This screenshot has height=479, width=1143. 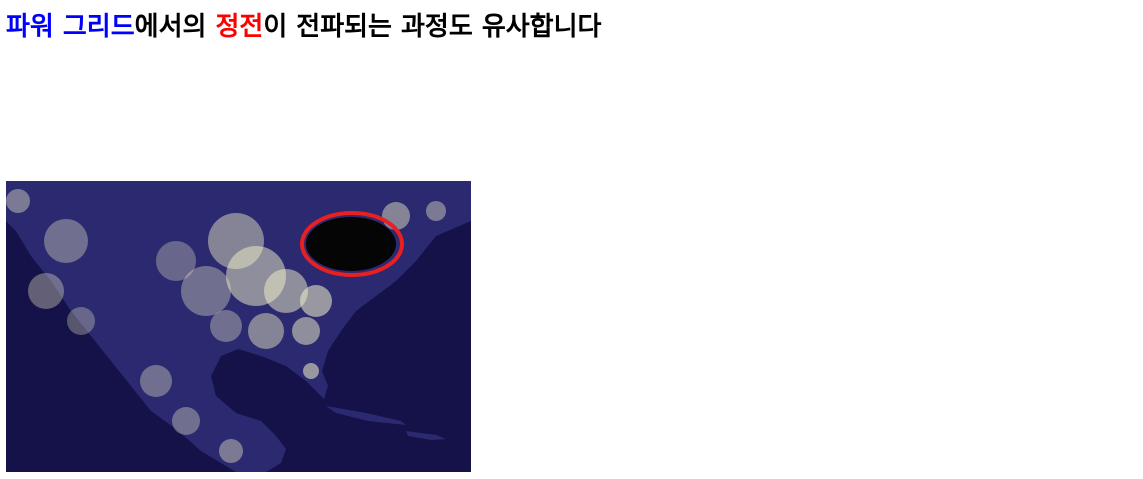 I want to click on page-title: 파워 그리드에서의 정전이 전파되는 과정도 유사합니다, so click(x=303, y=27).